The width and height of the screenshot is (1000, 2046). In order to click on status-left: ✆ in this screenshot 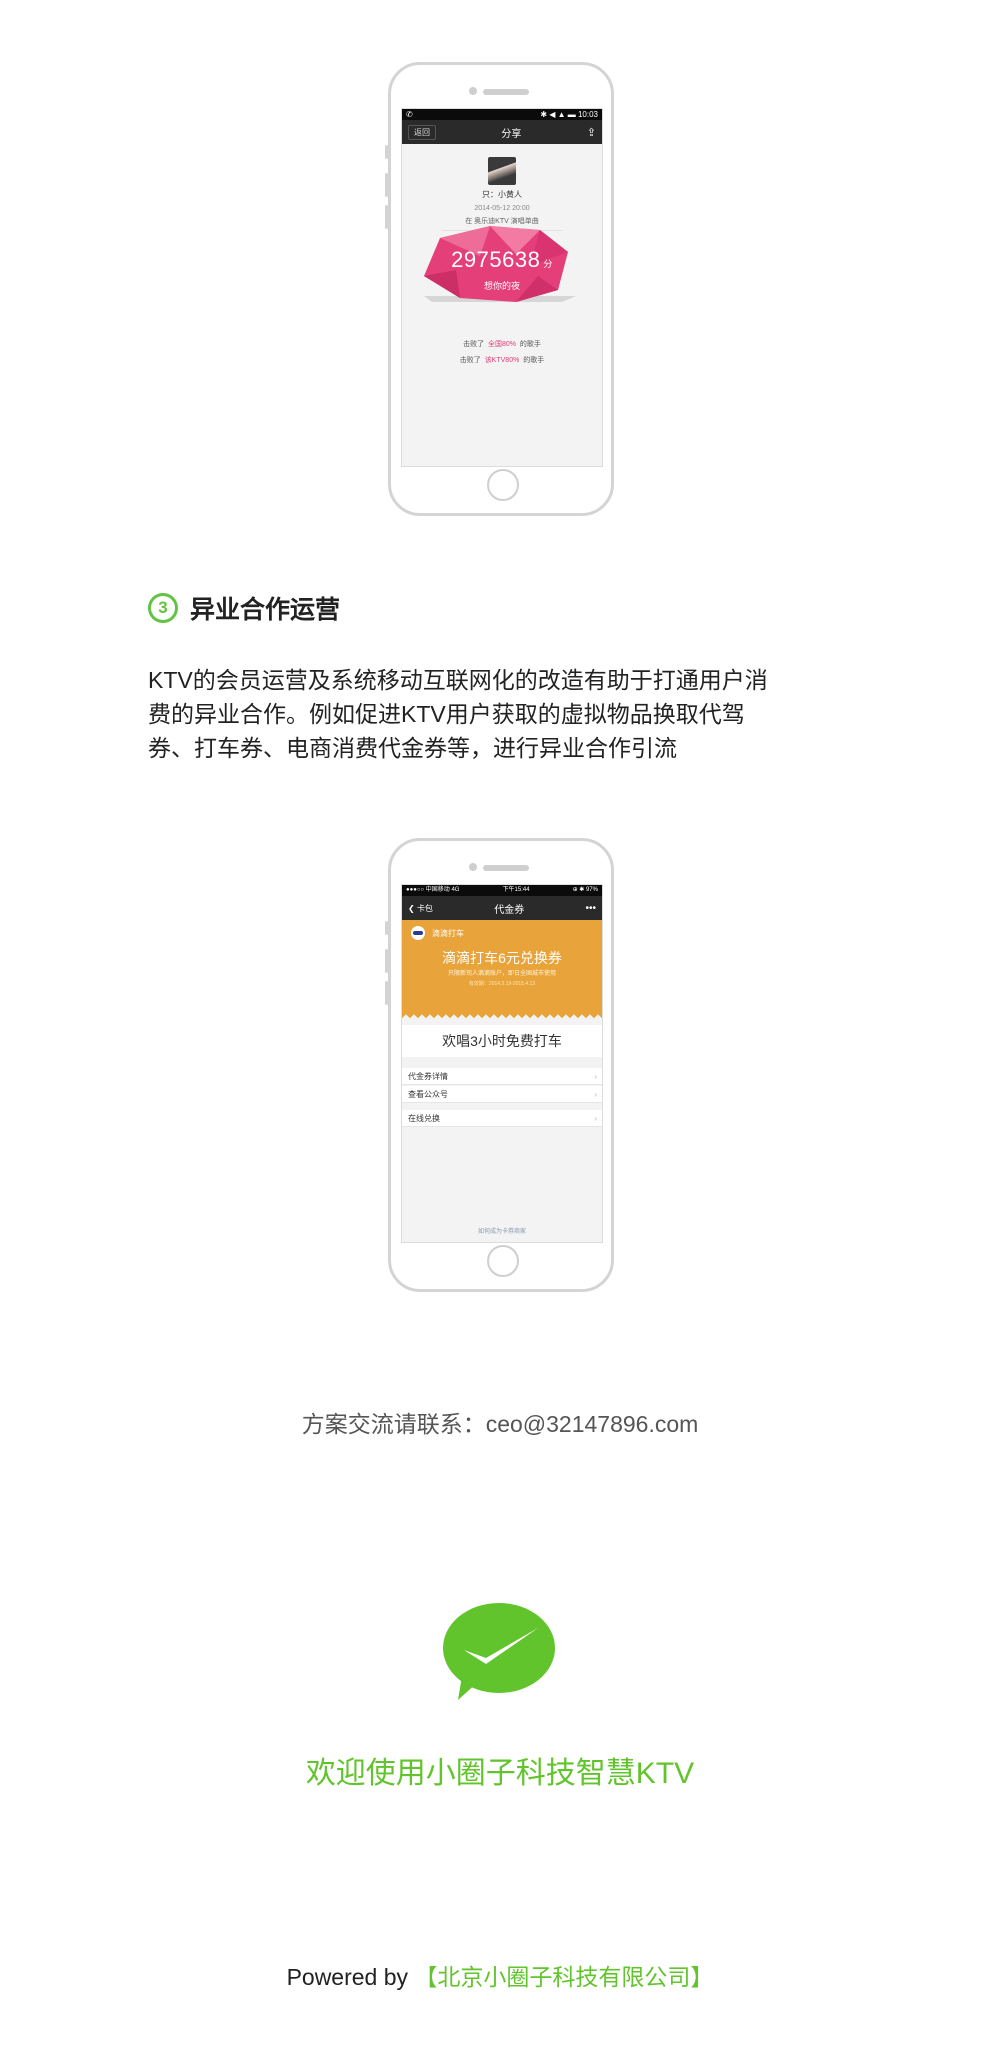, I will do `click(409, 114)`.